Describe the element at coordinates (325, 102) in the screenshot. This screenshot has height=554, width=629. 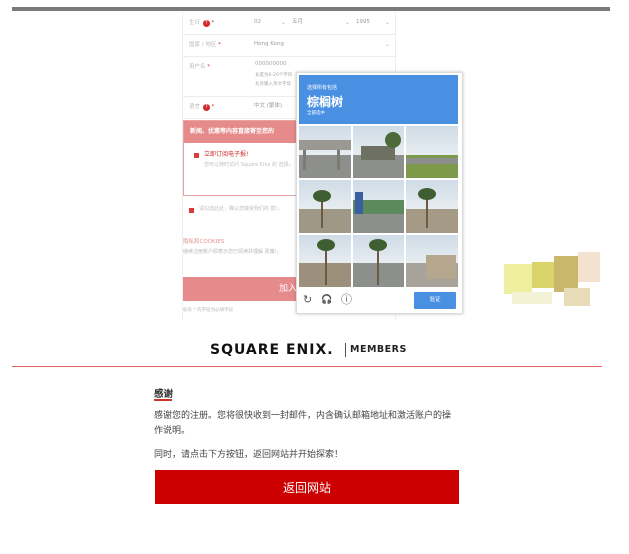
I see `captcha-target-object: 棕榈树` at that location.